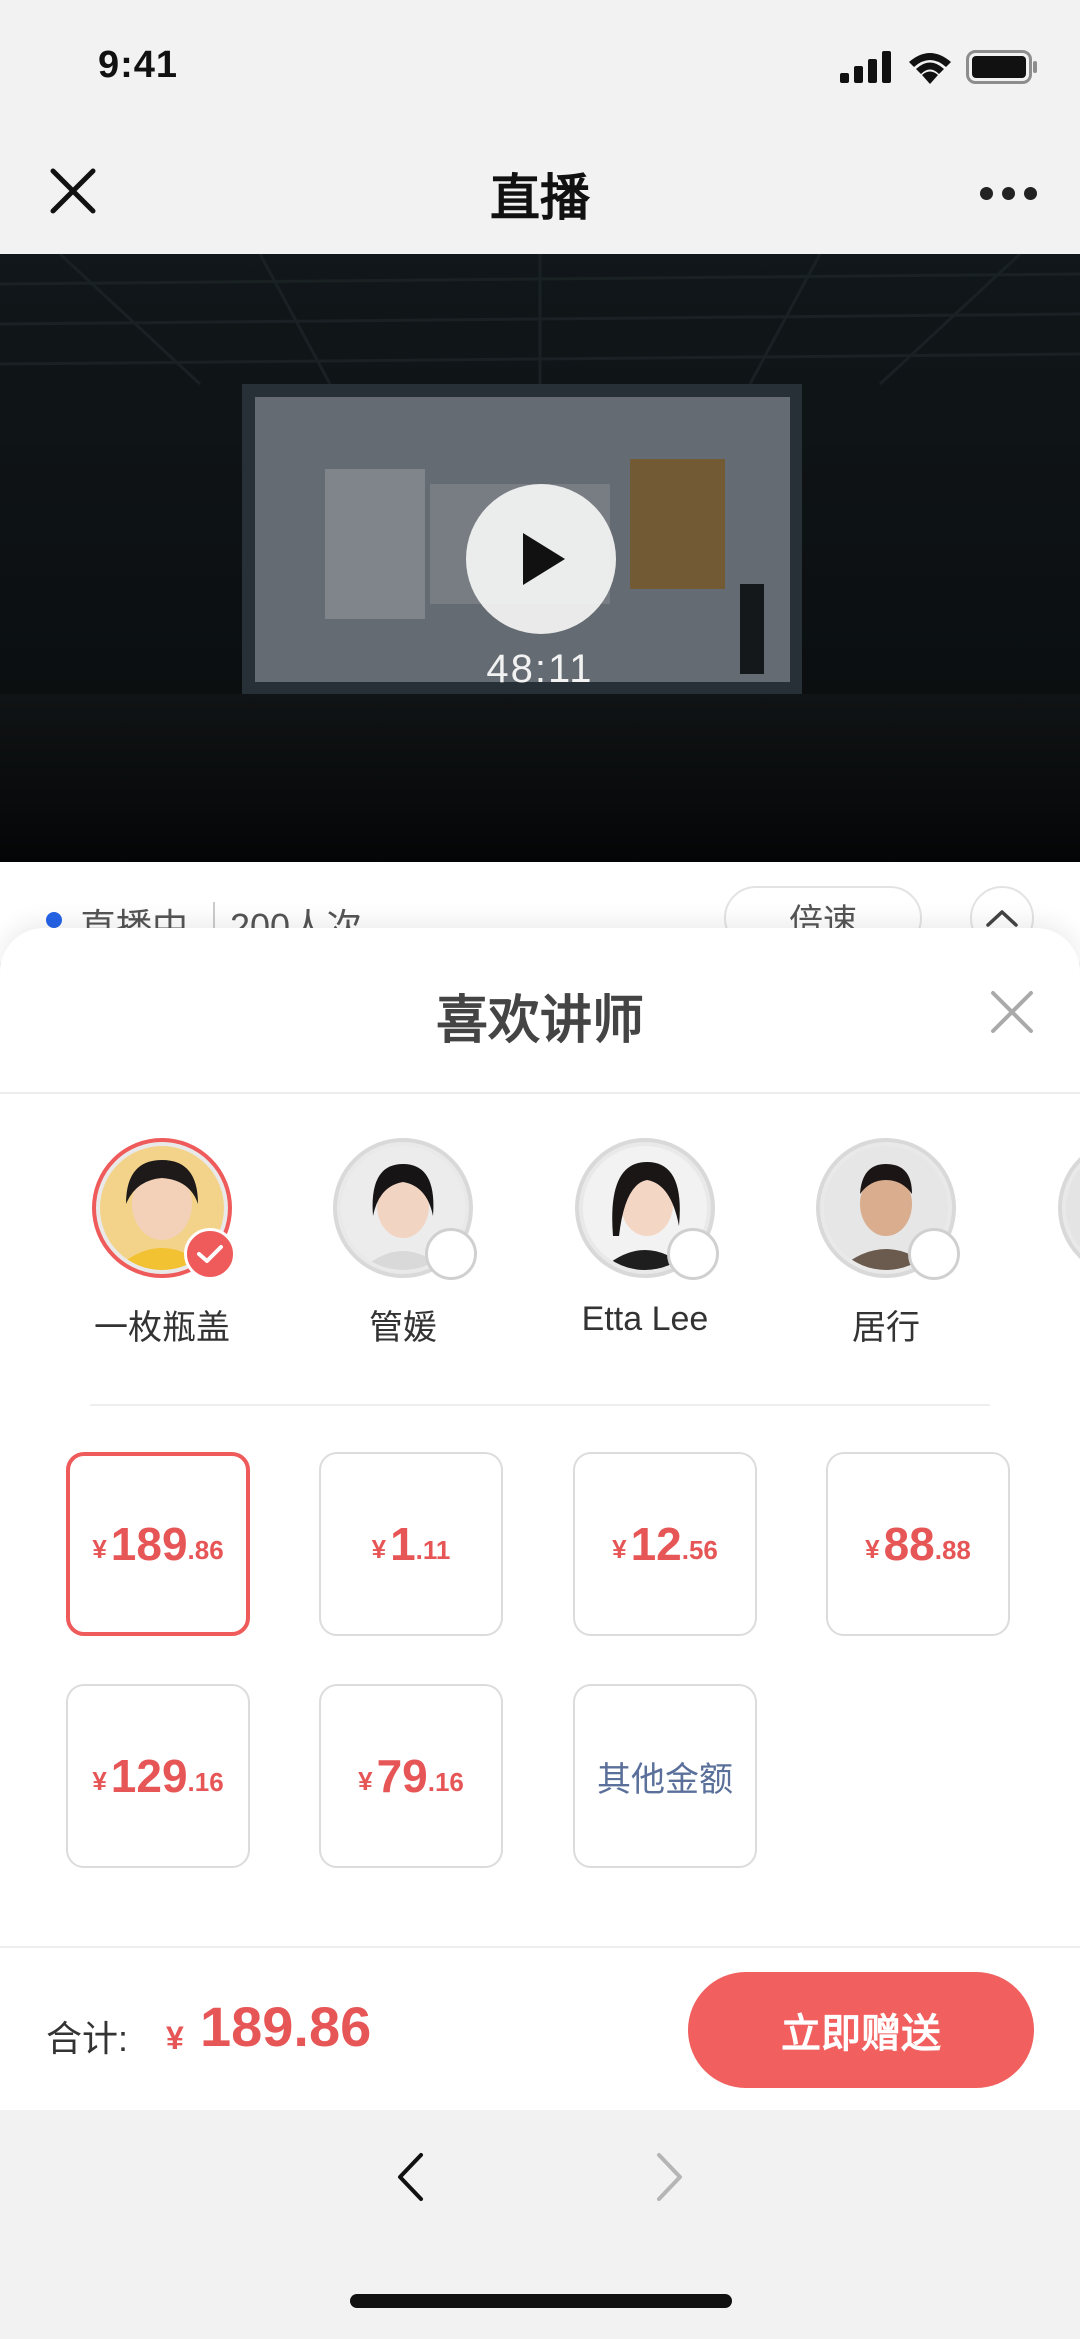  I want to click on page-title: 直播, so click(540, 198).